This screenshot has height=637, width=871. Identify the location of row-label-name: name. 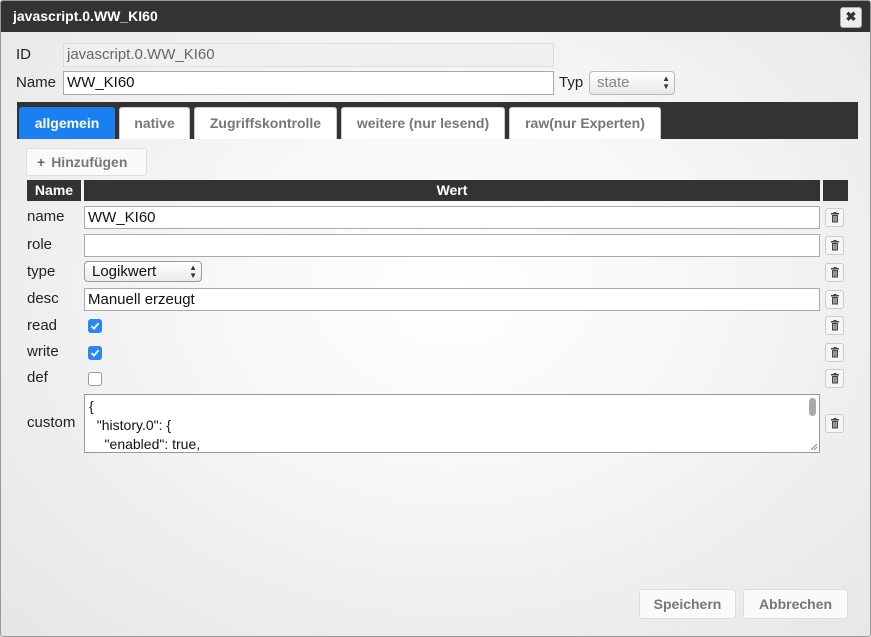
(46, 216).